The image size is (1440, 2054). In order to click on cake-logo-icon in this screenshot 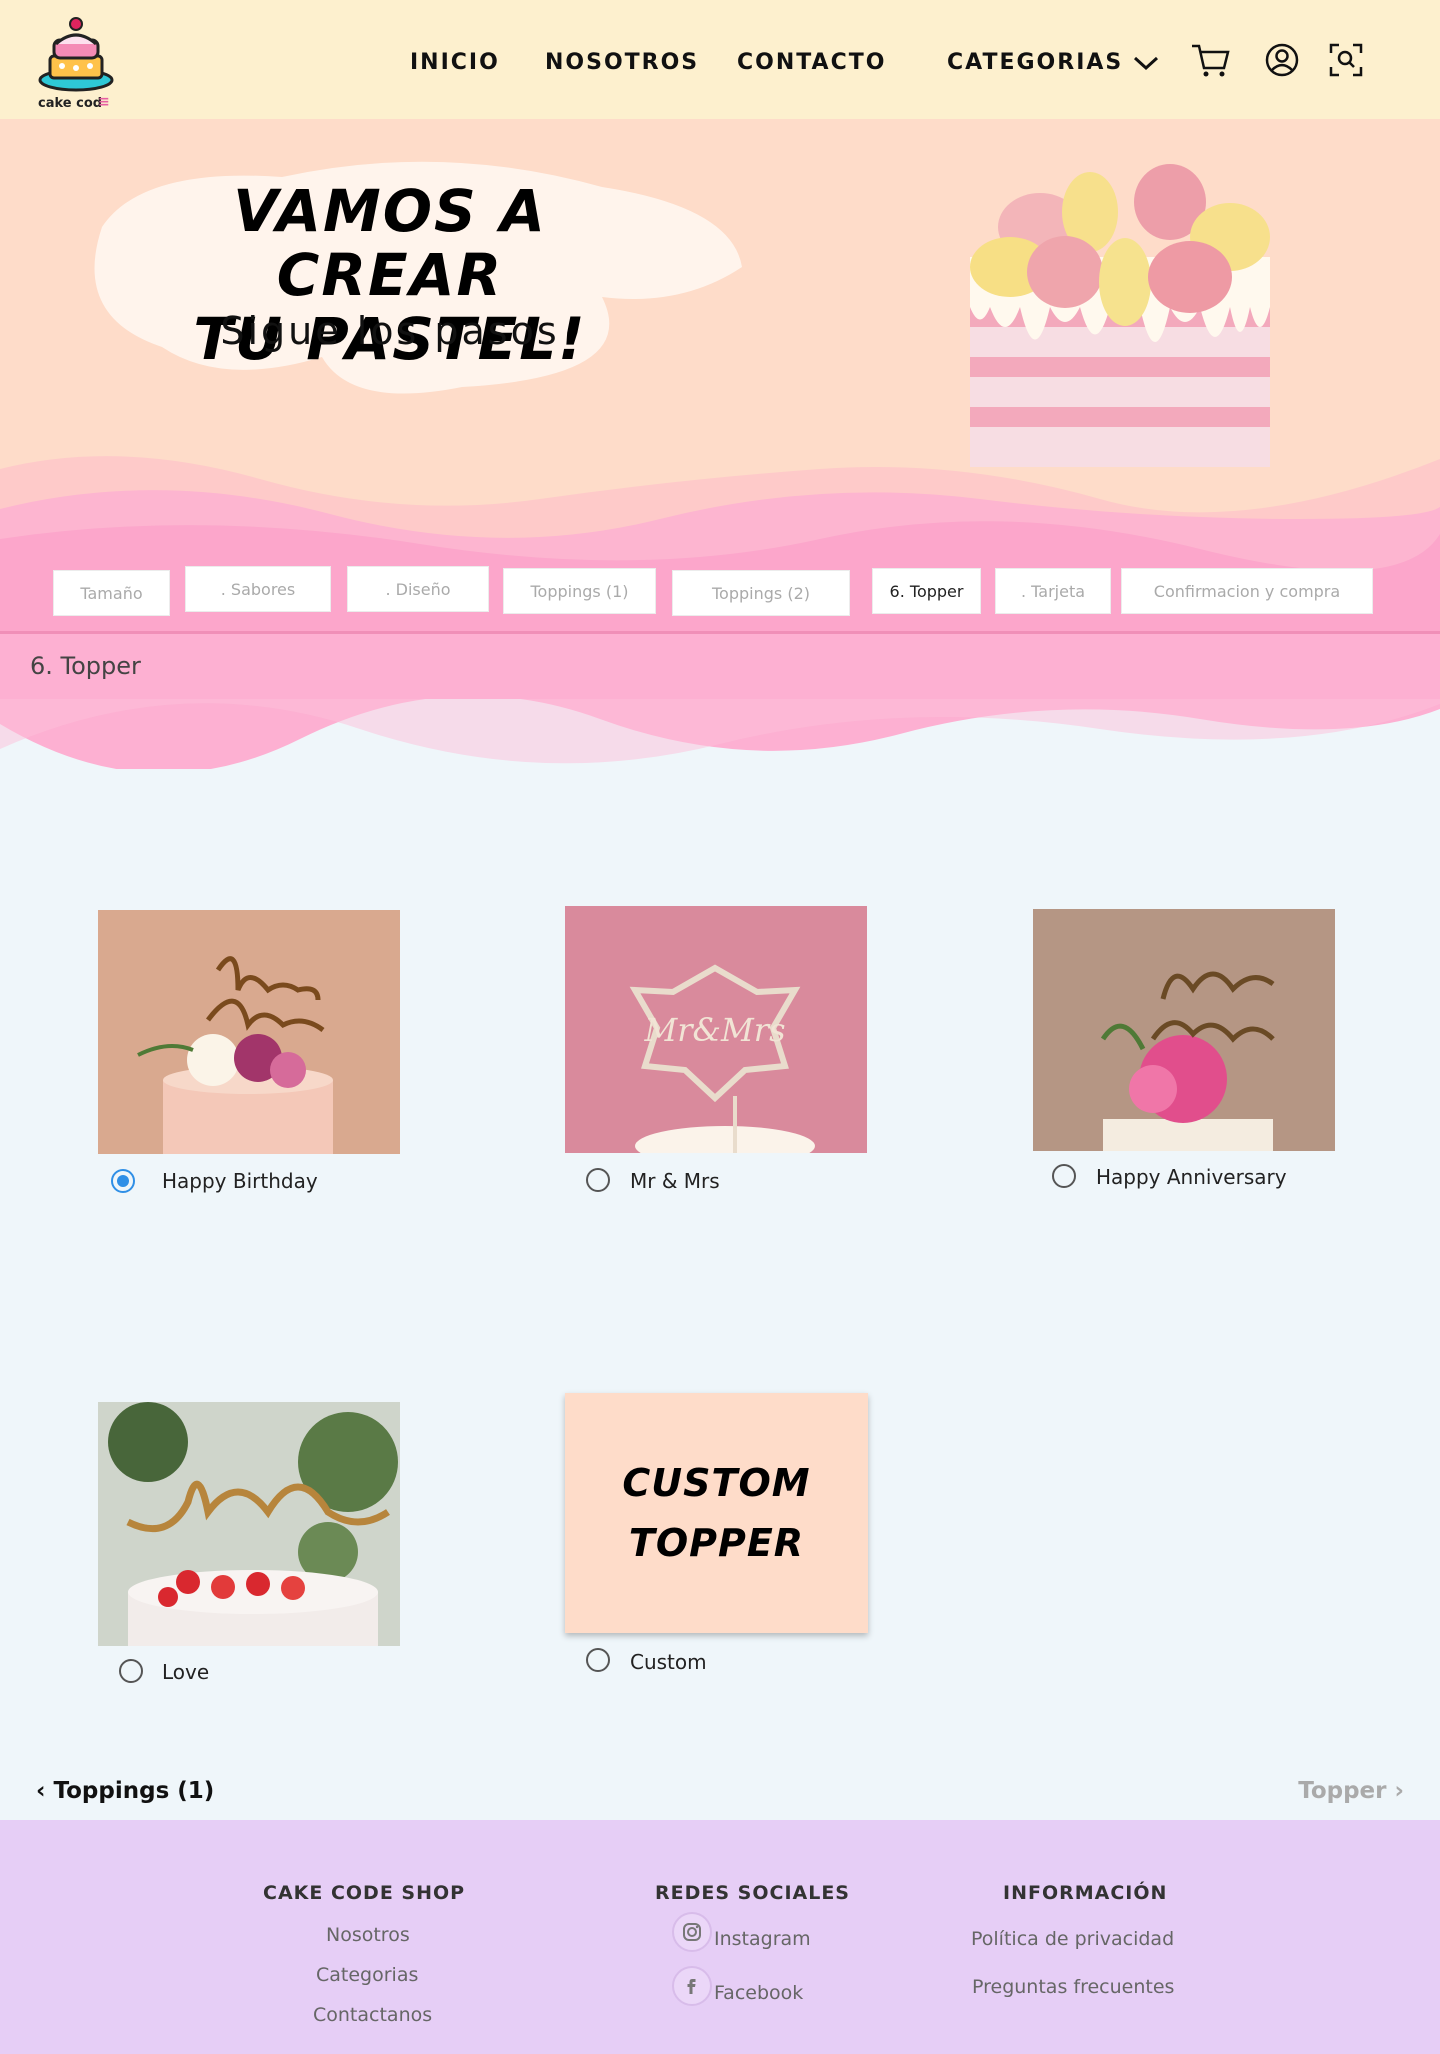, I will do `click(76, 54)`.